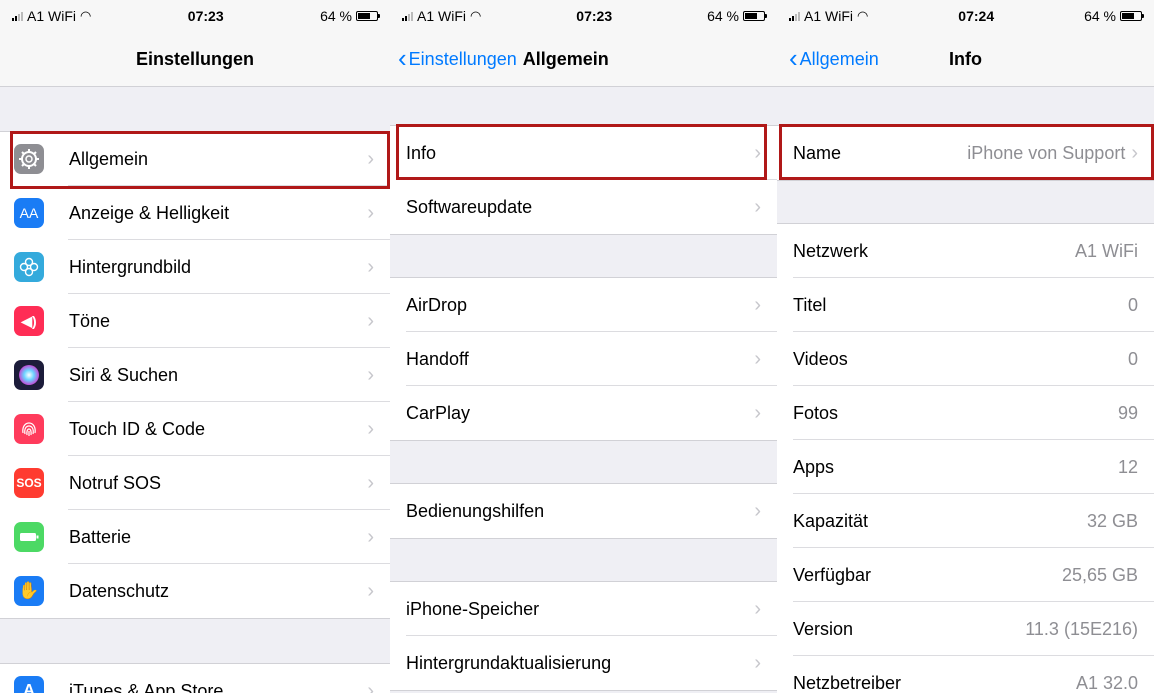  I want to click on back-label: Allgemein, so click(839, 58).